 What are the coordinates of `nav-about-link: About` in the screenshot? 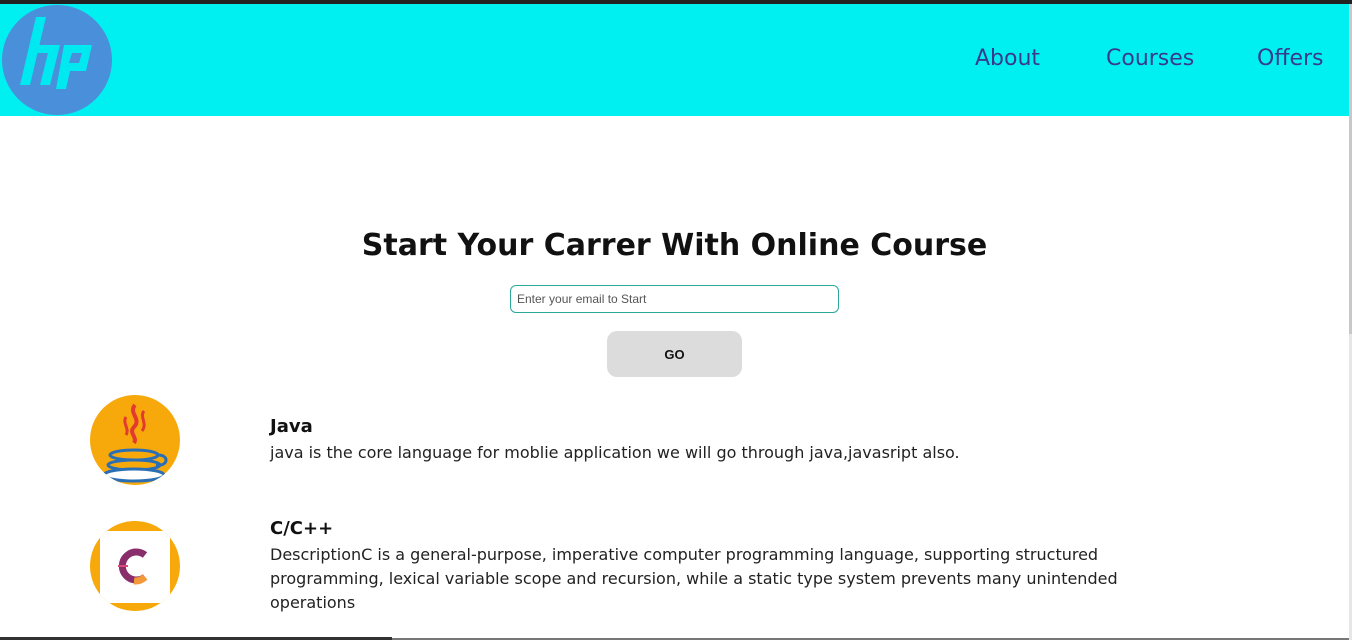 It's located at (1007, 61).